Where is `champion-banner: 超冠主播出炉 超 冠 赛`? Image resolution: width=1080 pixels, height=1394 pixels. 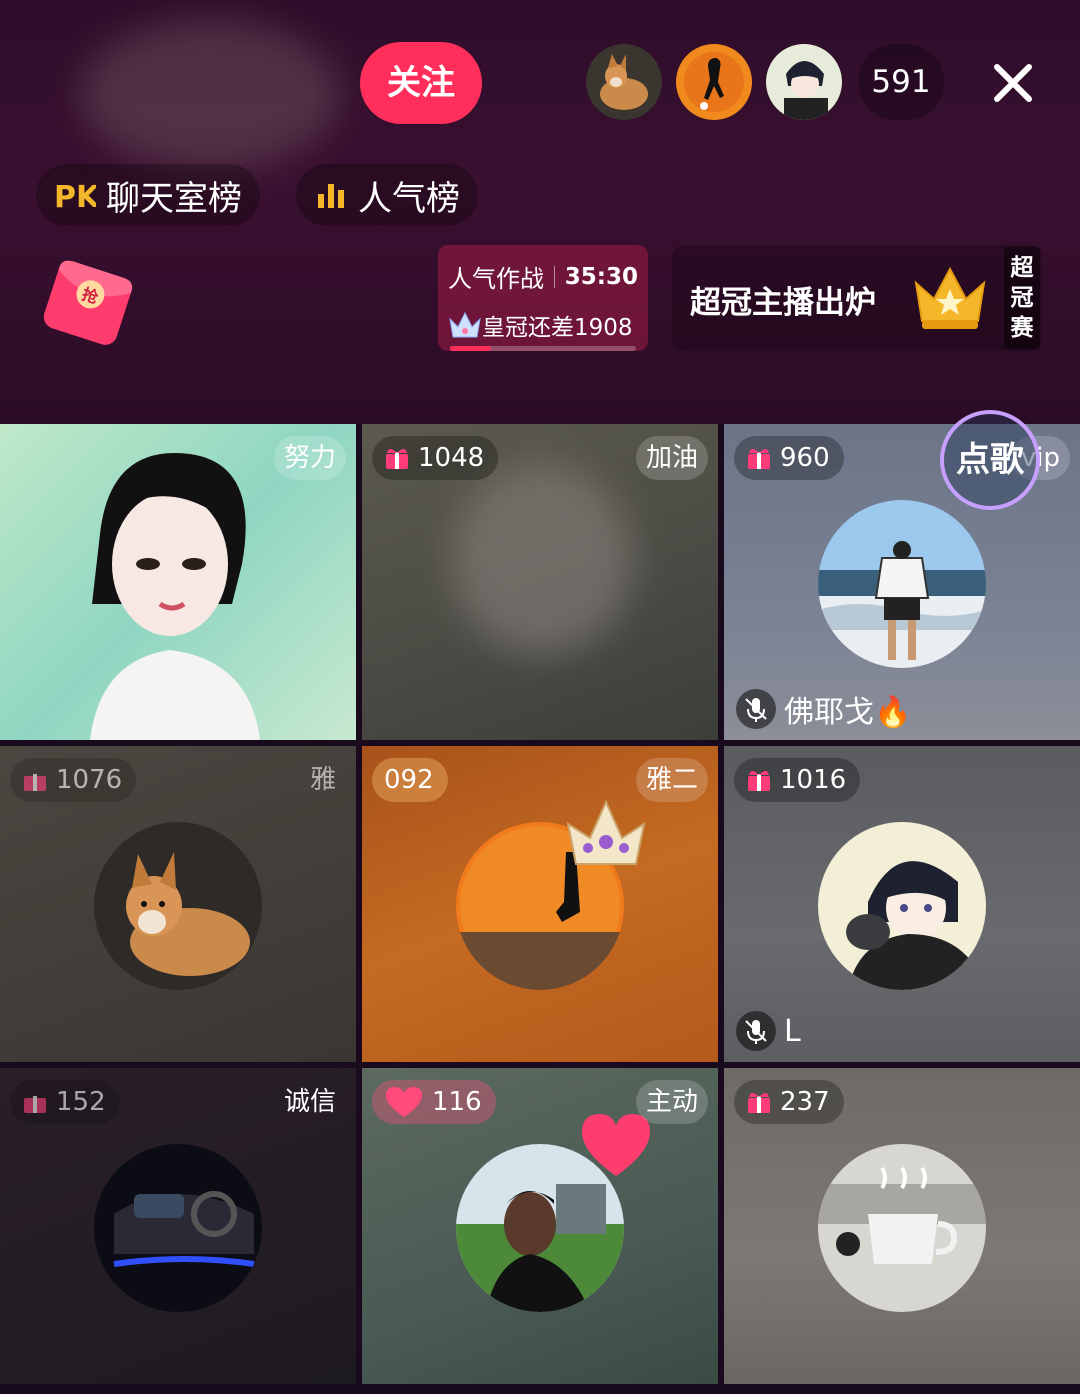
champion-banner: 超冠主播出炉 超 冠 赛 is located at coordinates (857, 298).